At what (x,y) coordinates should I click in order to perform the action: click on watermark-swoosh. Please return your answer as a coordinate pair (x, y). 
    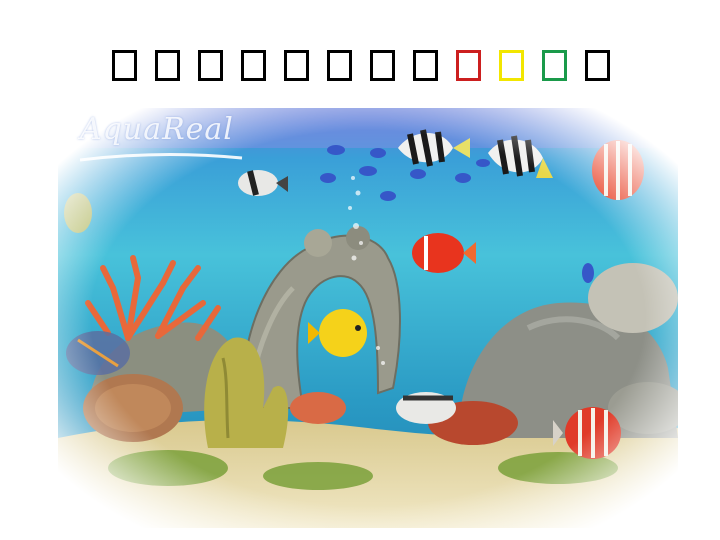
    Looking at the image, I should click on (161, 157).